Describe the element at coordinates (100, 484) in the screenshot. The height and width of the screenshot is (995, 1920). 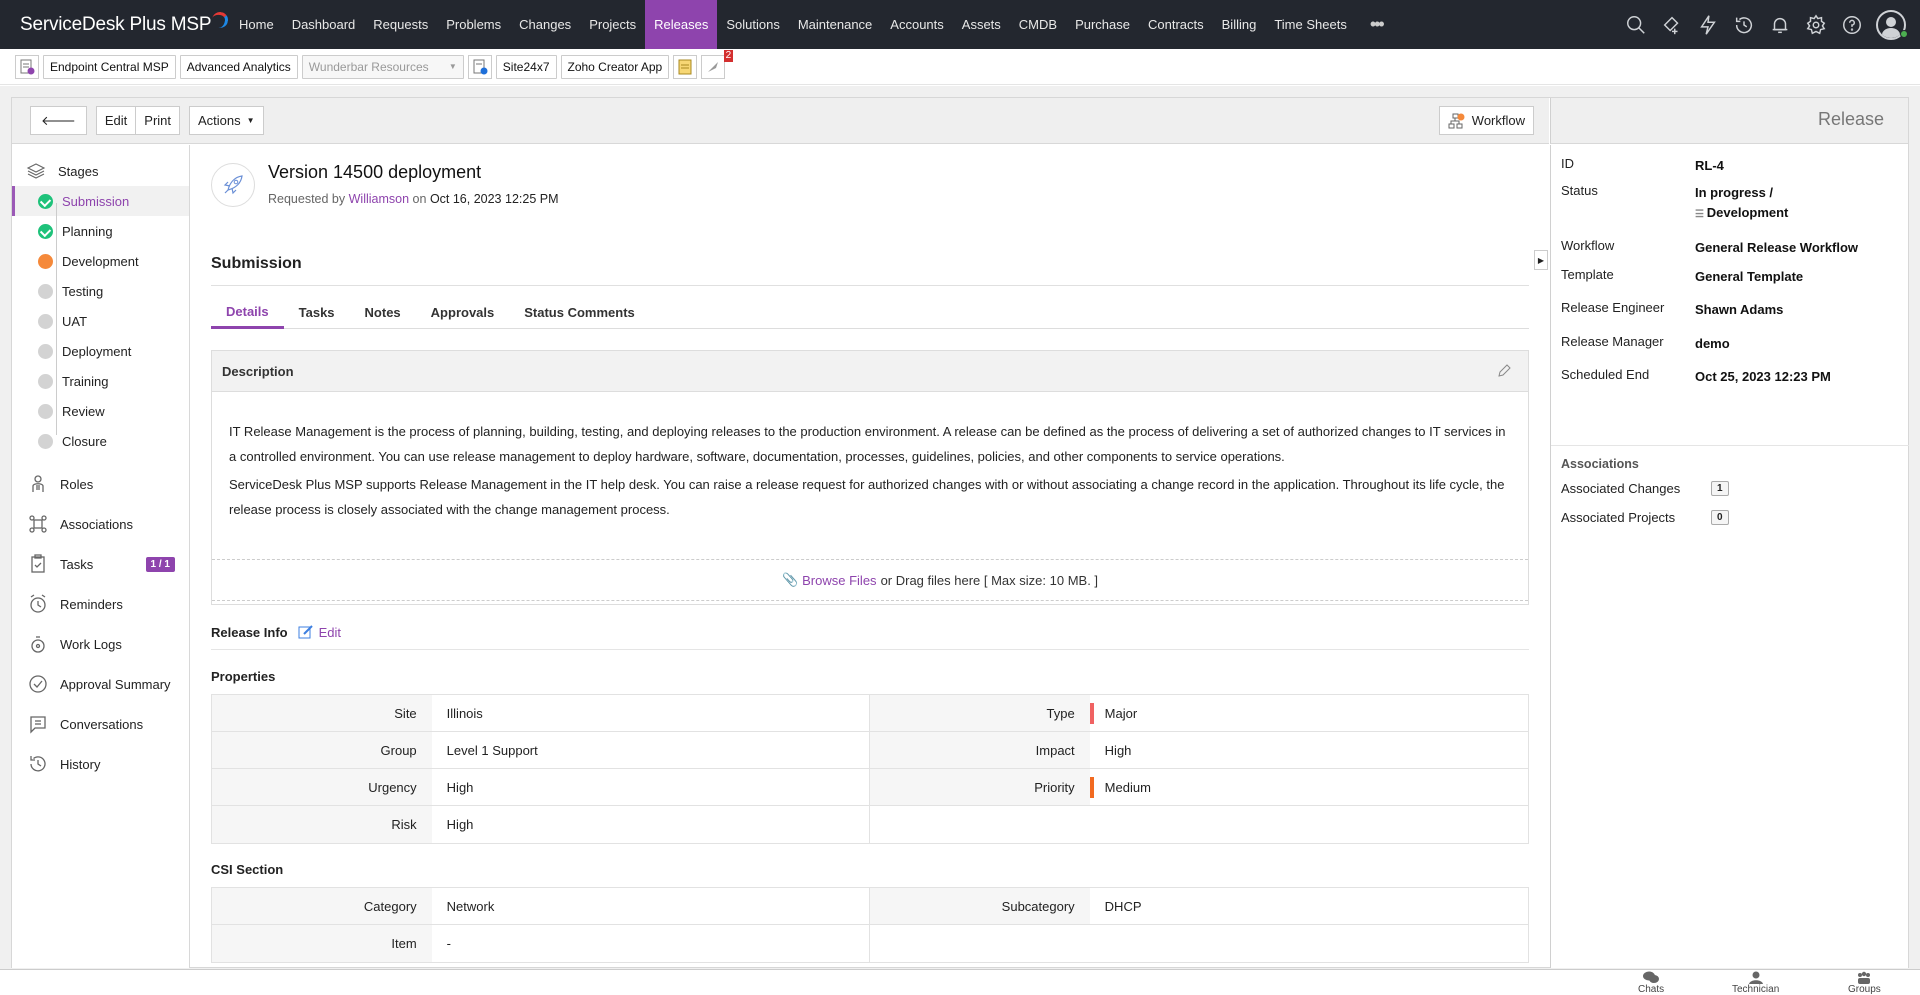
I see `sidebar-item-roles: Roles` at that location.